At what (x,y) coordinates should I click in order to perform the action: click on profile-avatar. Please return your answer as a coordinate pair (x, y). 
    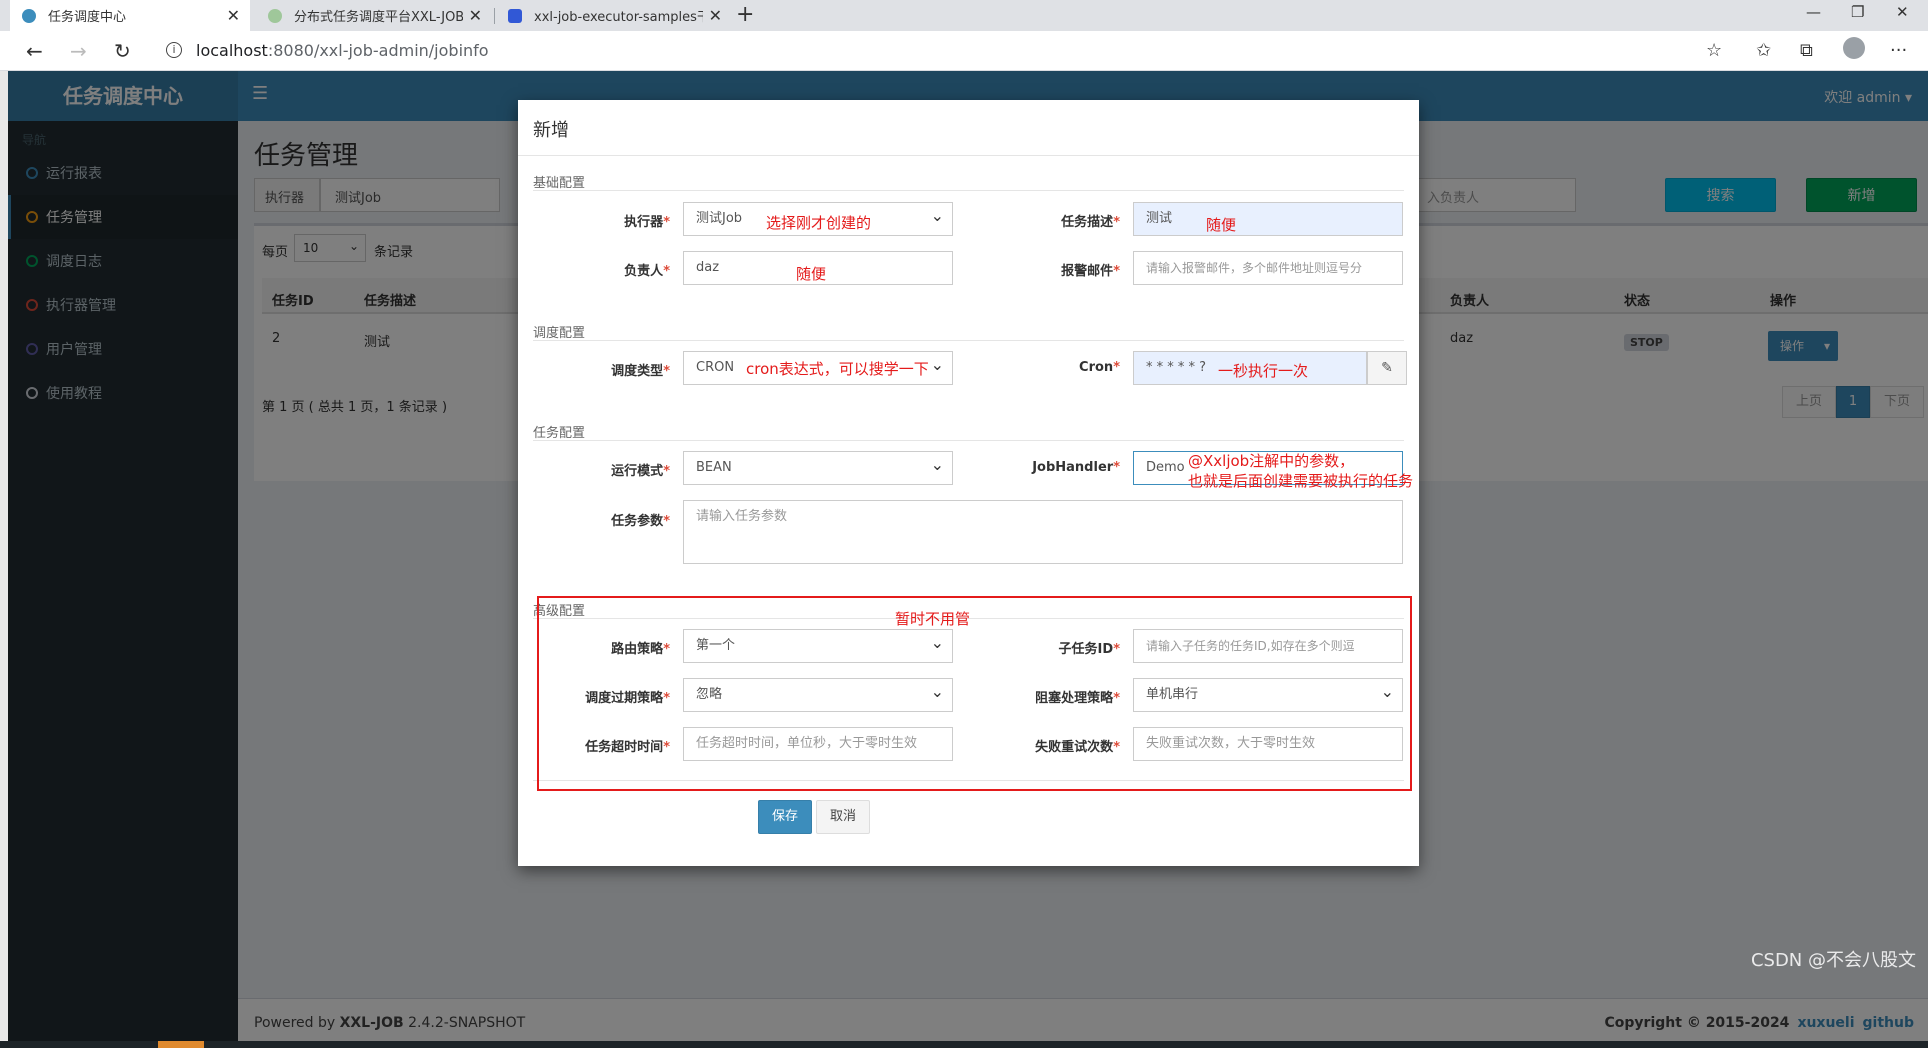
    Looking at the image, I should click on (1854, 48).